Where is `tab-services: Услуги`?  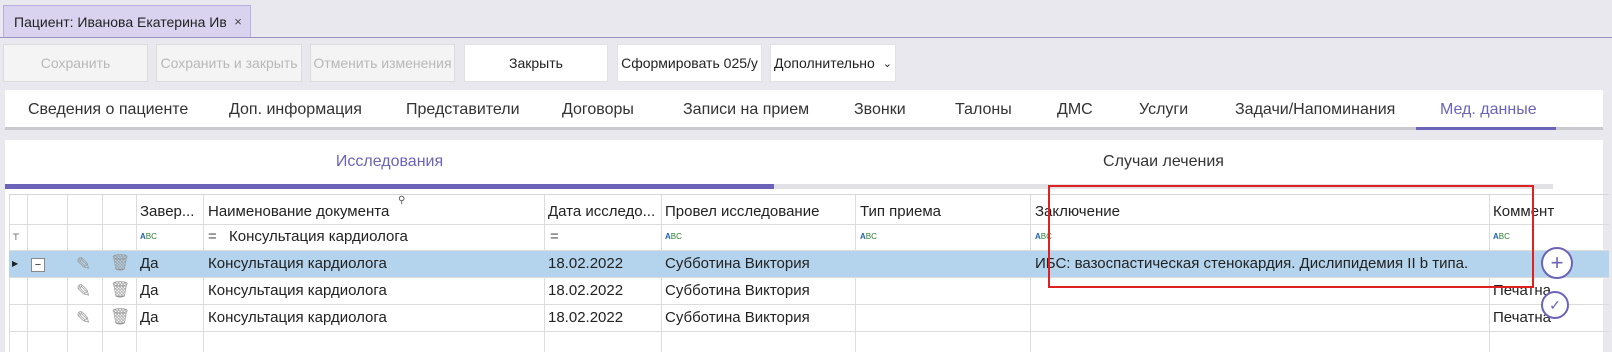
tab-services: Услуги is located at coordinates (1163, 110).